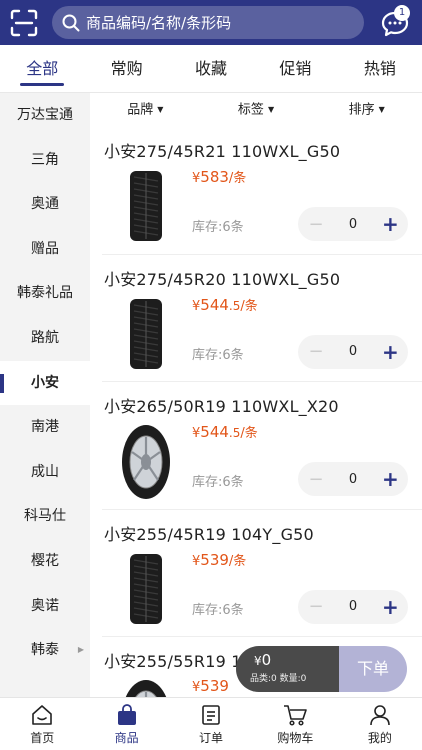 This screenshot has width=422, height=750. What do you see at coordinates (237, 561) in the screenshot?
I see `price-unit: /条` at bounding box center [237, 561].